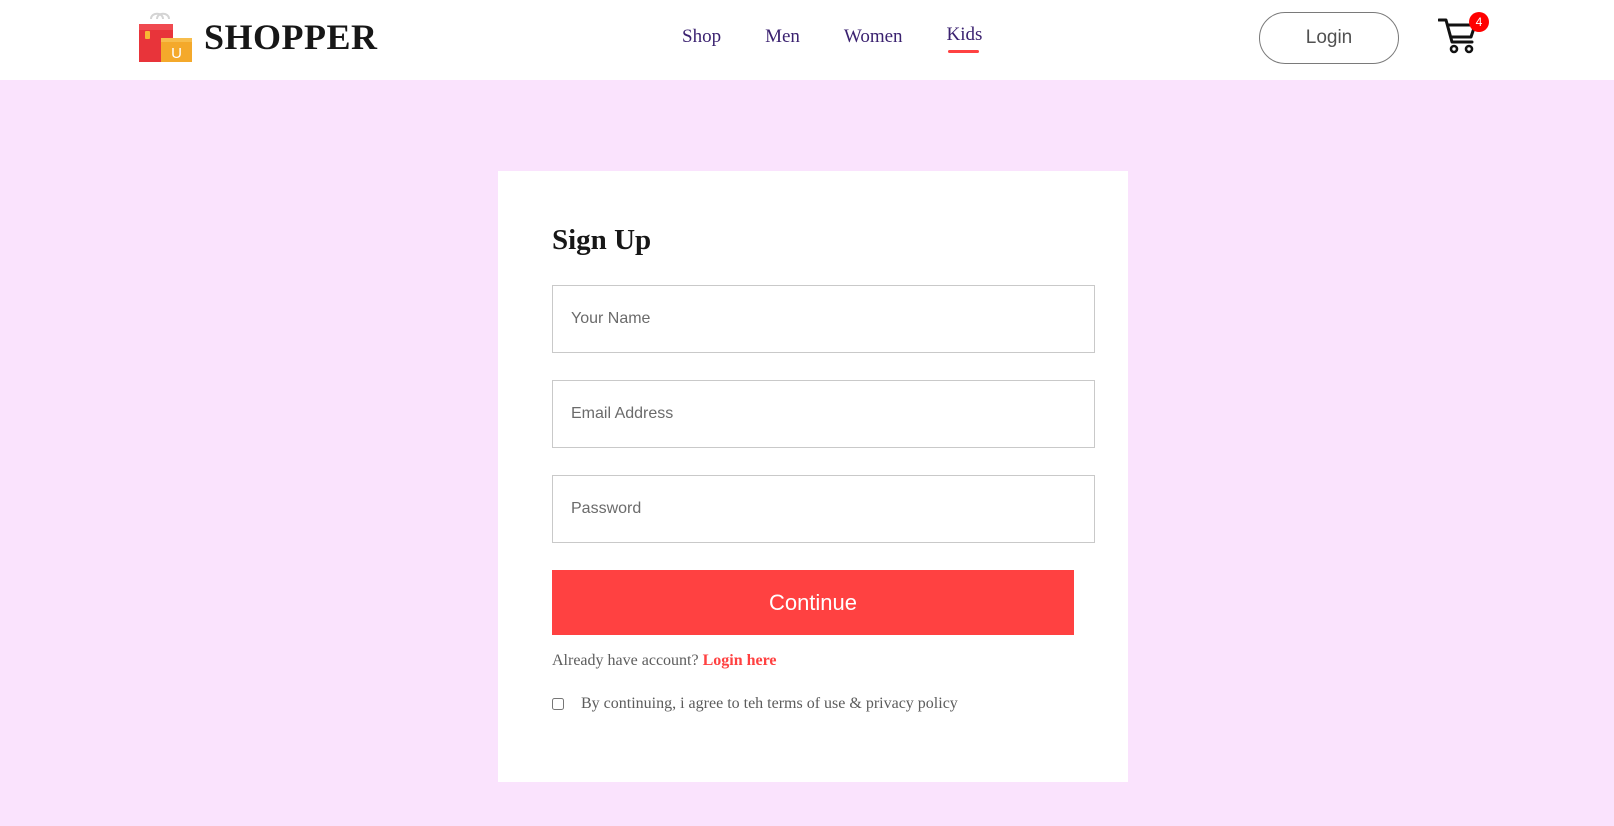 The image size is (1614, 826). Describe the element at coordinates (823, 319) in the screenshot. I see `name-input` at that location.